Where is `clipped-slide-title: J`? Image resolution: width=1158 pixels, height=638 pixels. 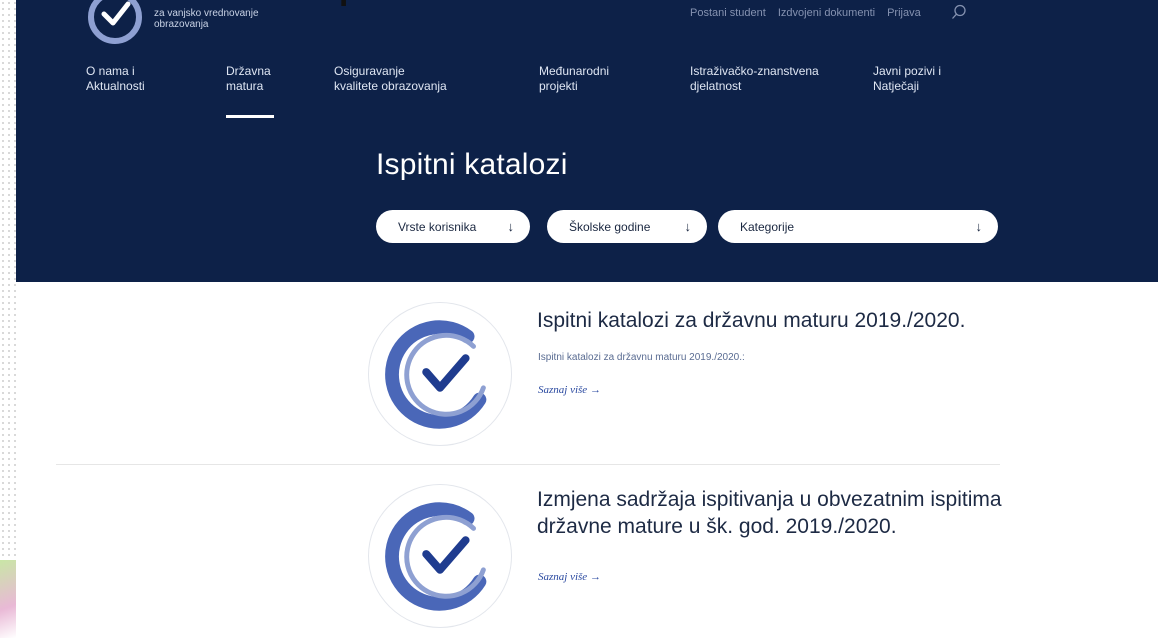 clipped-slide-title: J is located at coordinates (341, 3).